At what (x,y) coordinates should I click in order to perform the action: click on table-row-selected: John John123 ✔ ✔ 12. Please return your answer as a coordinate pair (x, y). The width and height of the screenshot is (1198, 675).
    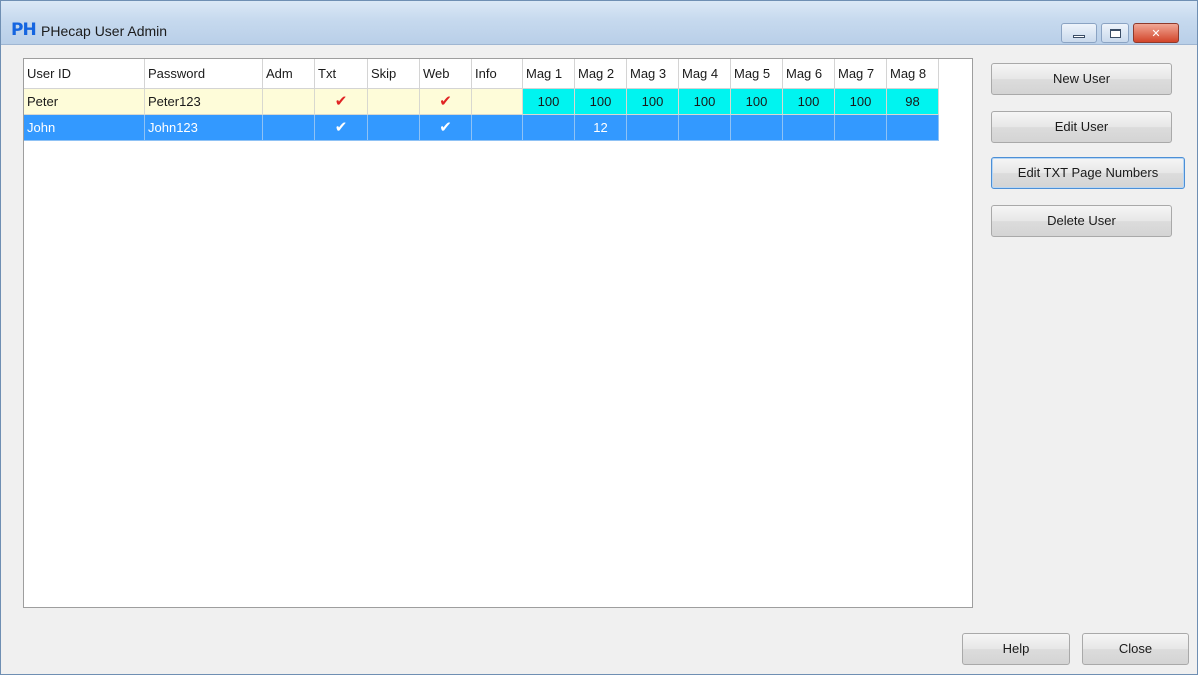
    Looking at the image, I should click on (481, 128).